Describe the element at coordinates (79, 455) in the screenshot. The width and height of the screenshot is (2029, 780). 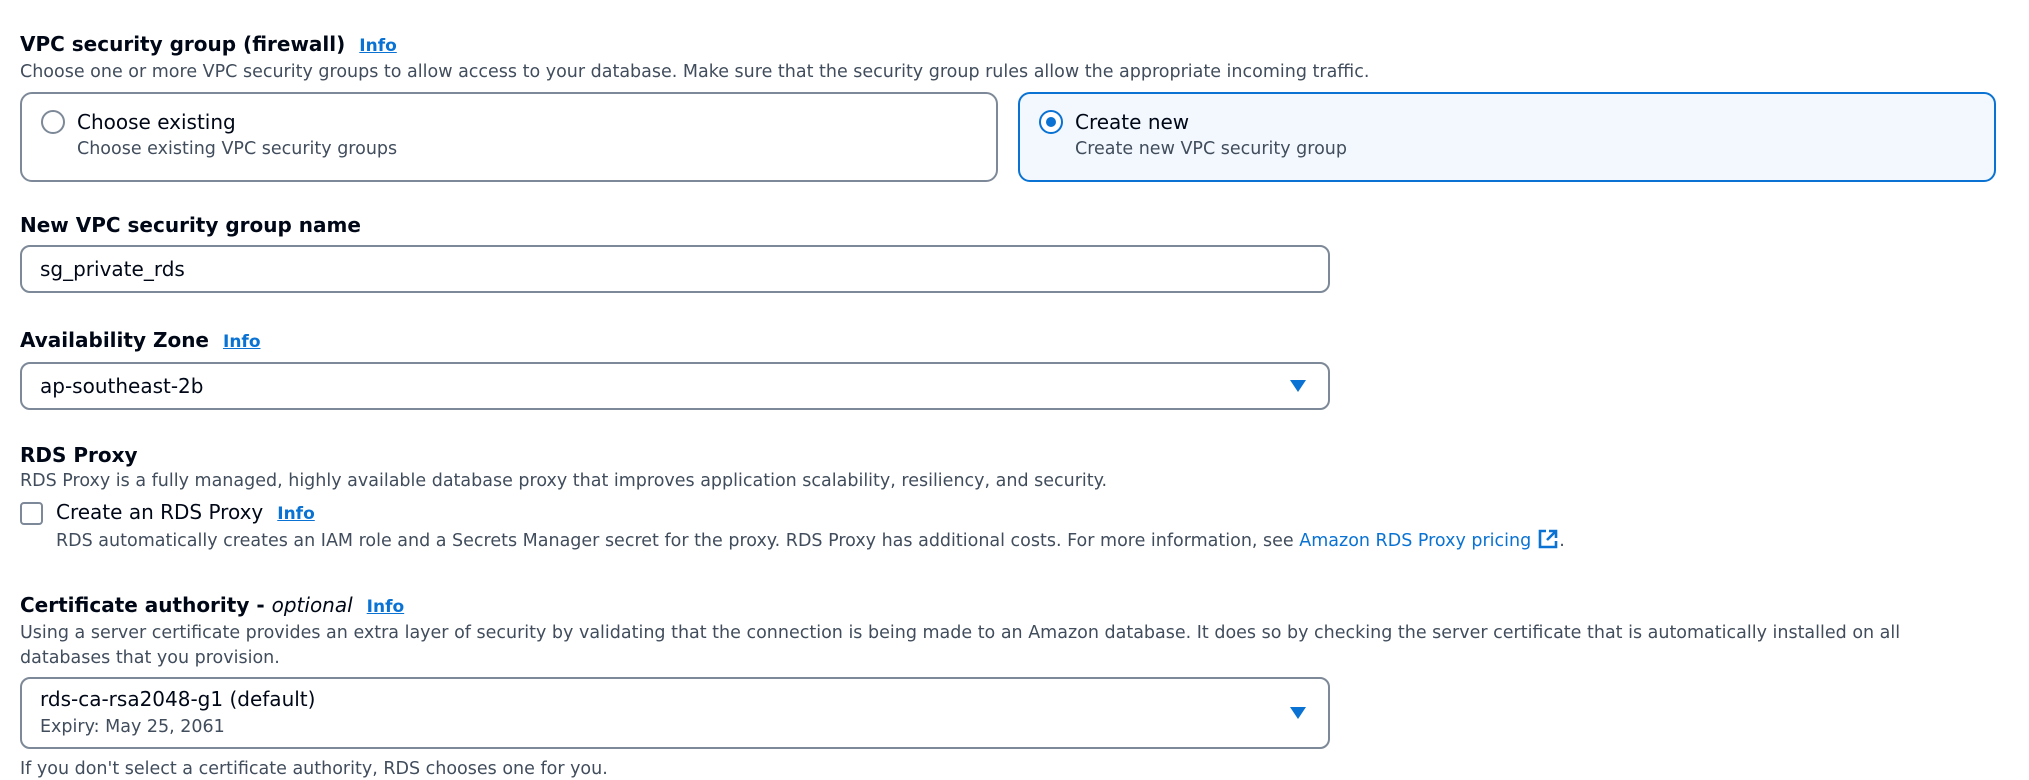
I see `rds-proxy-title: RDS Proxy` at that location.